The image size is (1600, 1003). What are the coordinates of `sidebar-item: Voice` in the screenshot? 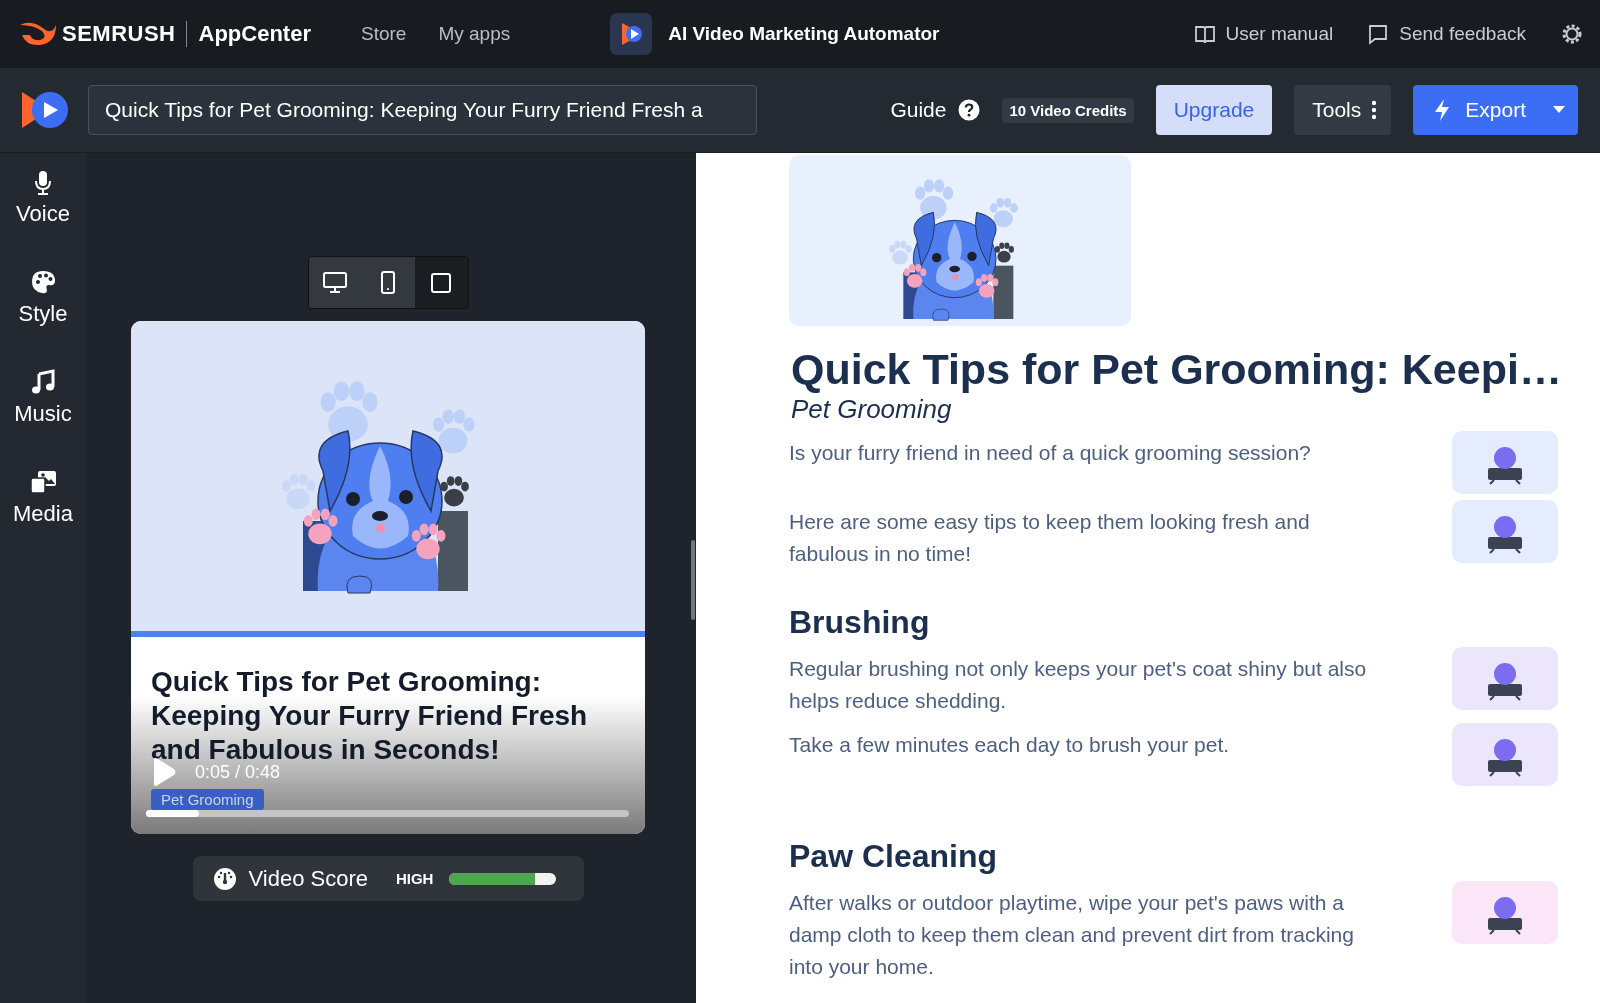 It's located at (43, 198).